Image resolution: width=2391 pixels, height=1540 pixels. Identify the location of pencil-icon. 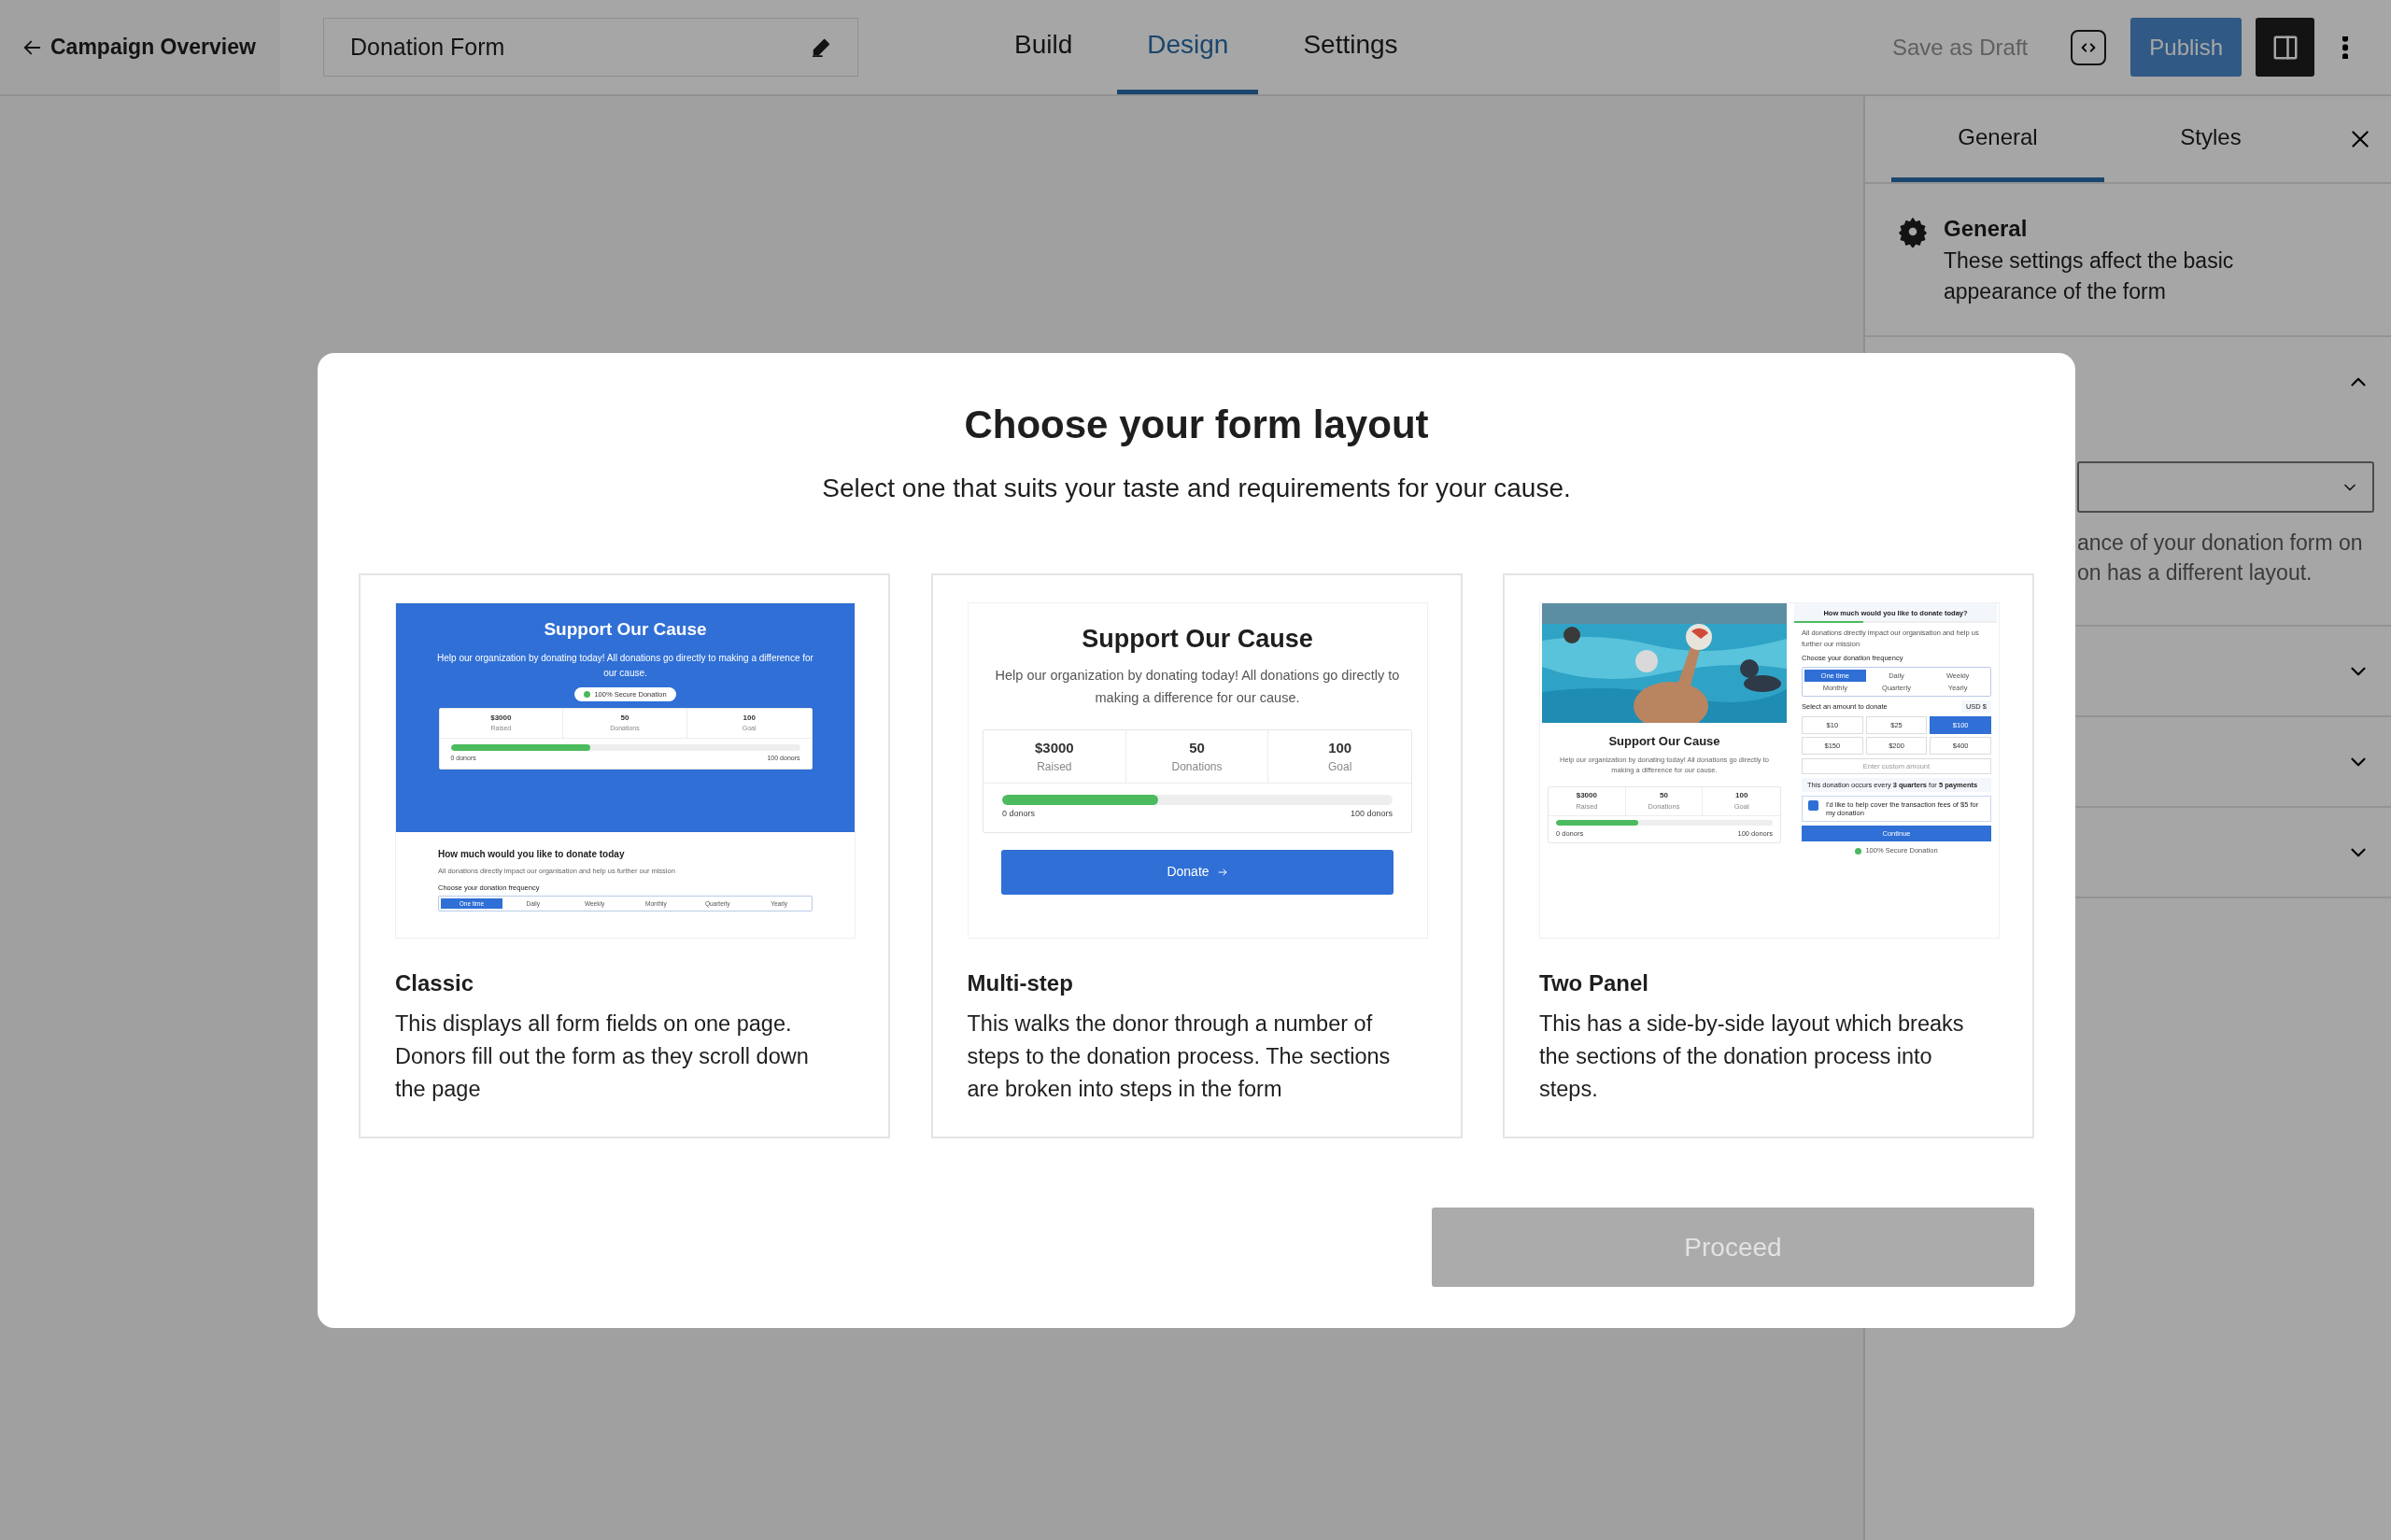
(821, 47).